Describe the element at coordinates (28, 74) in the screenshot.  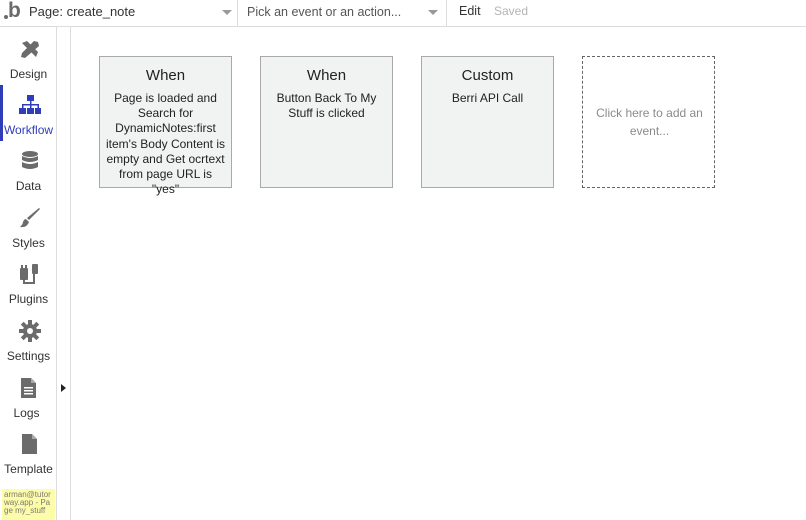
I see `sidebar-item-label: Design` at that location.